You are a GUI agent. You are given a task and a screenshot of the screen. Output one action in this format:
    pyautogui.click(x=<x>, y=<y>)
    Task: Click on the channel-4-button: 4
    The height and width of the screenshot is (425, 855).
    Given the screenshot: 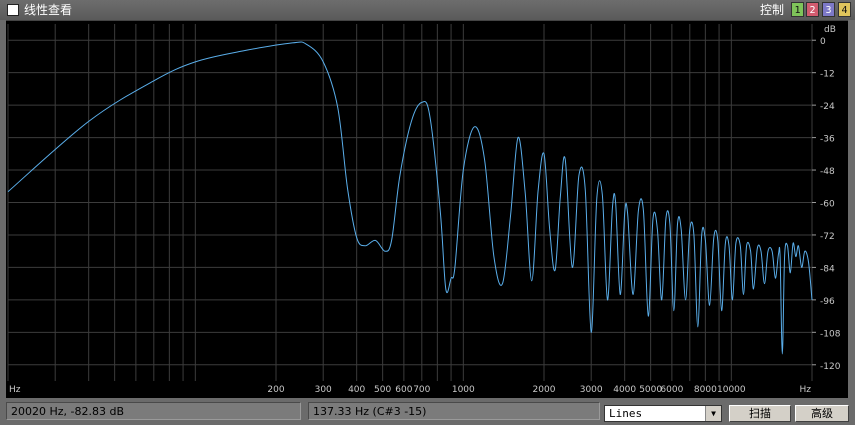 What is the action you would take?
    pyautogui.click(x=844, y=9)
    